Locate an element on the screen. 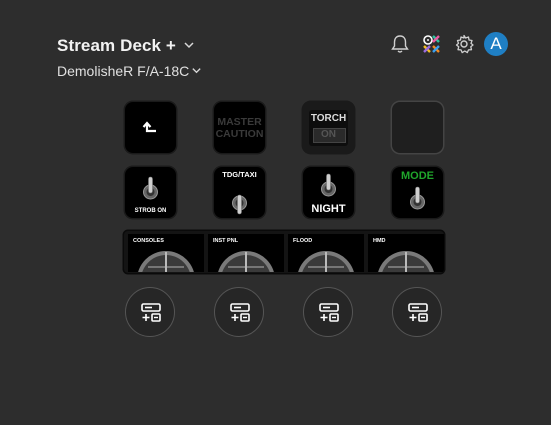  key-empty is located at coordinates (417, 127).